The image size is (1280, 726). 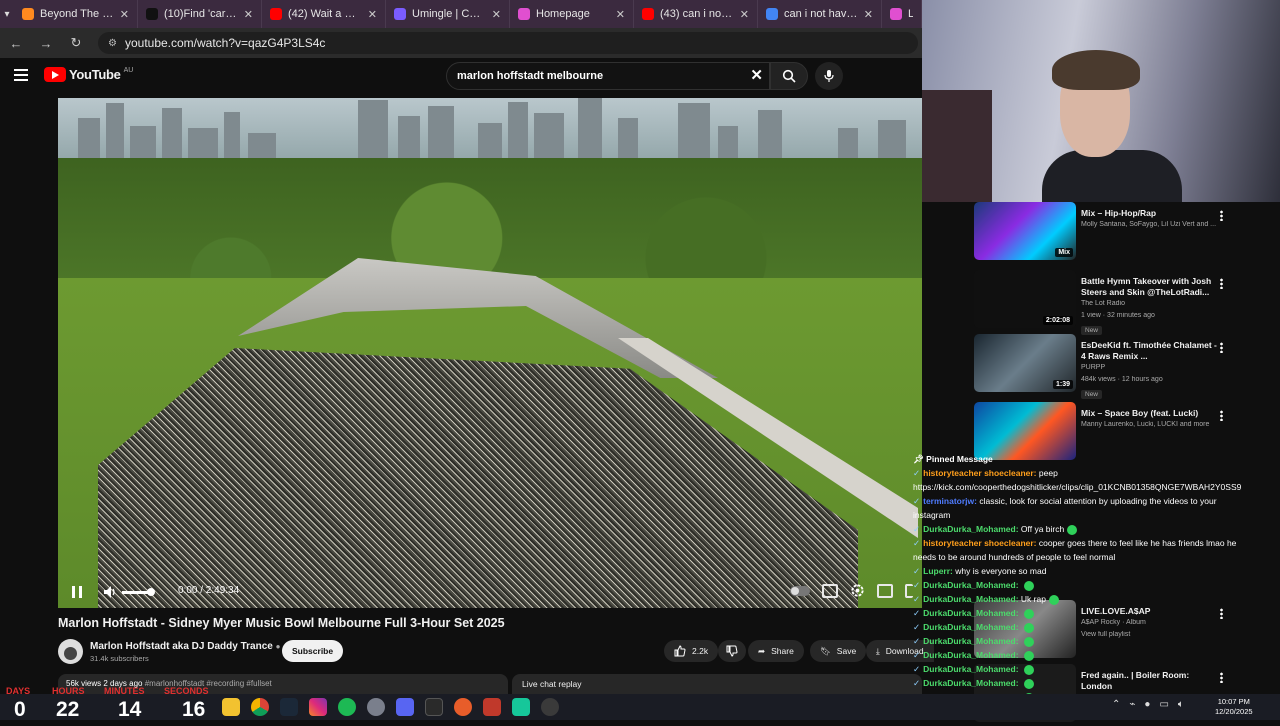 I want to click on live-chat-replay-header: Live chat replay, so click(x=717, y=684).